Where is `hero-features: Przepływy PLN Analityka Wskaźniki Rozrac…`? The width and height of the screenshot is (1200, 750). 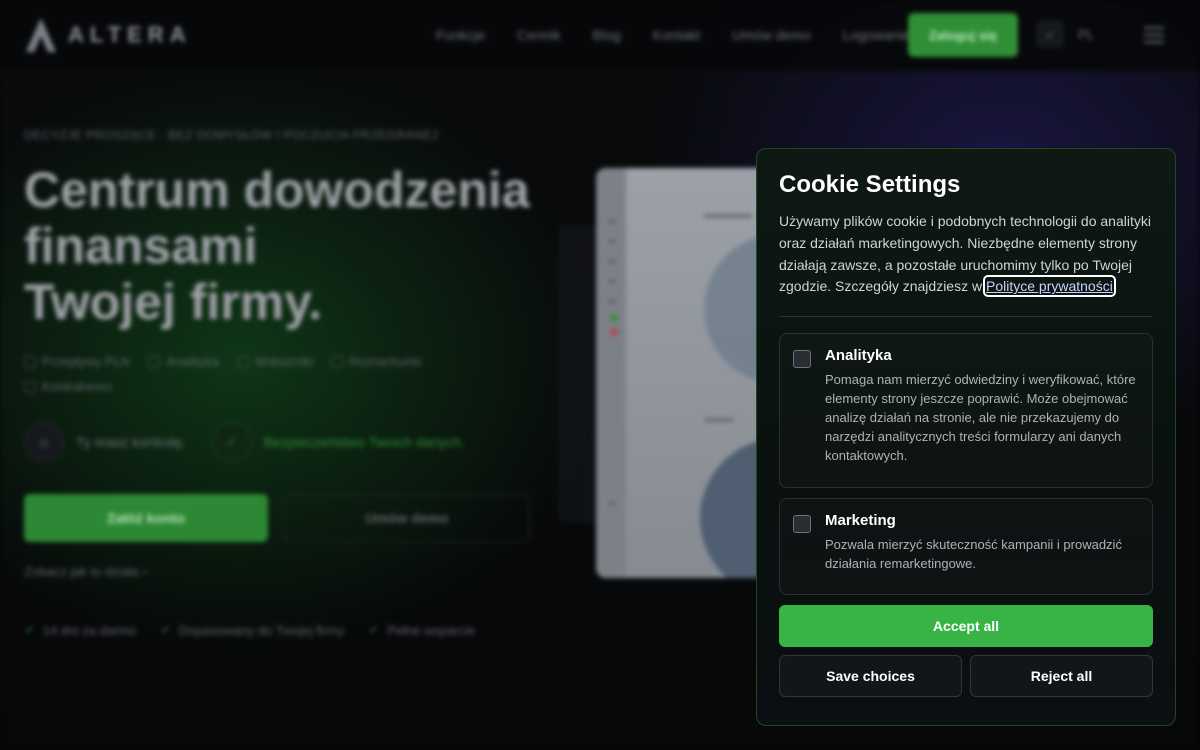
hero-features: Przepływy PLN Analityka Wskaźniki Rozrac… is located at coordinates (244, 374).